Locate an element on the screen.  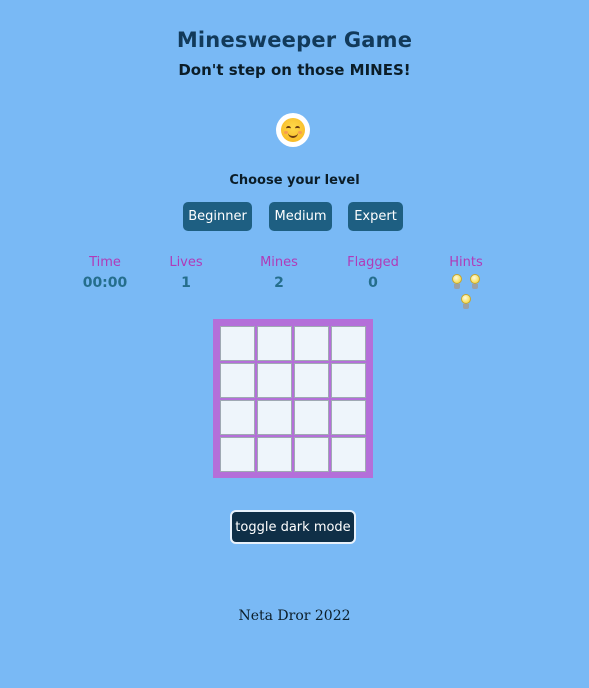
level-prompt: Choose your level is located at coordinates (294, 180).